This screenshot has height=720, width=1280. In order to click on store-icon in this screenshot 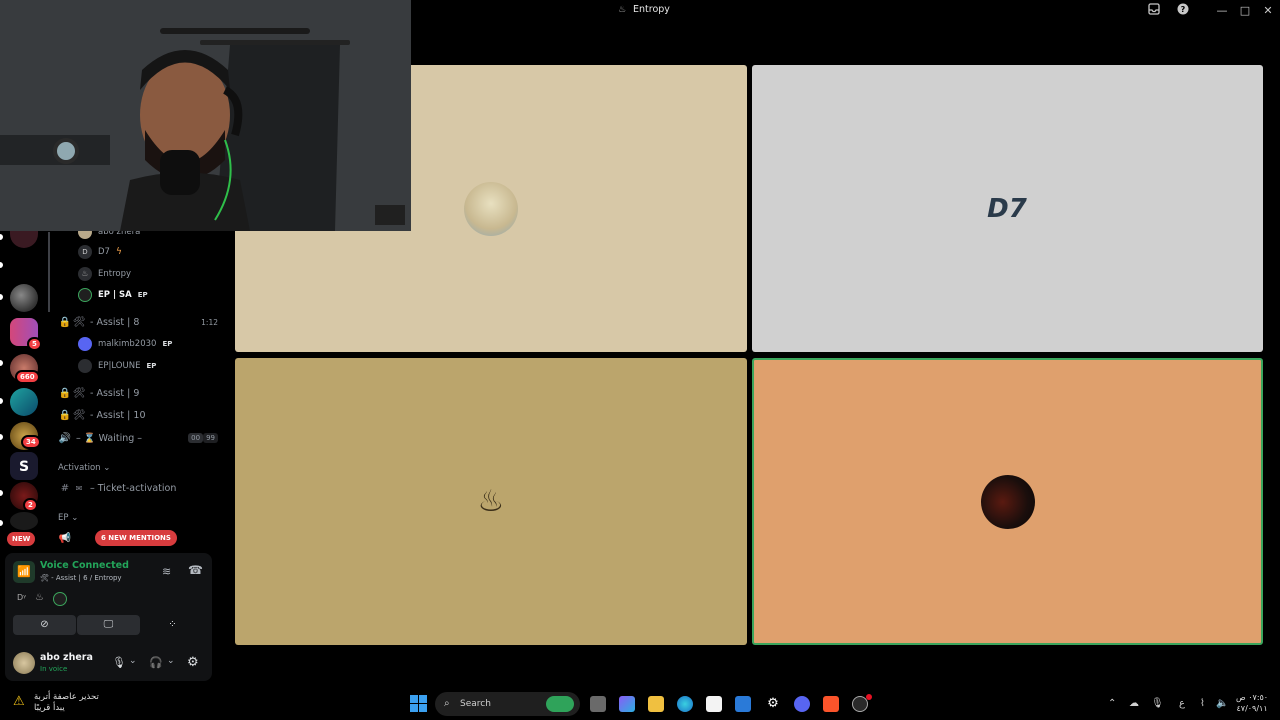, I will do `click(714, 704)`.